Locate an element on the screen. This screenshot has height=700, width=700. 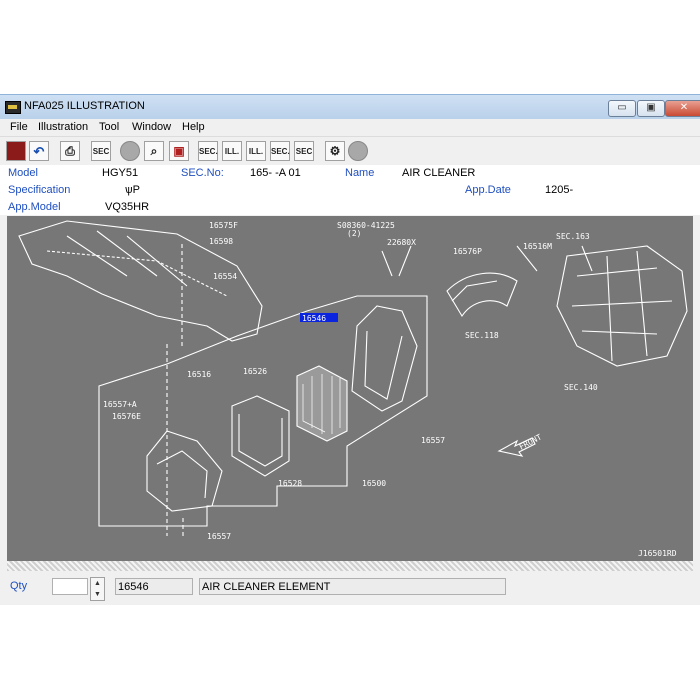
close-button: ✕ is located at coordinates (682, 108).